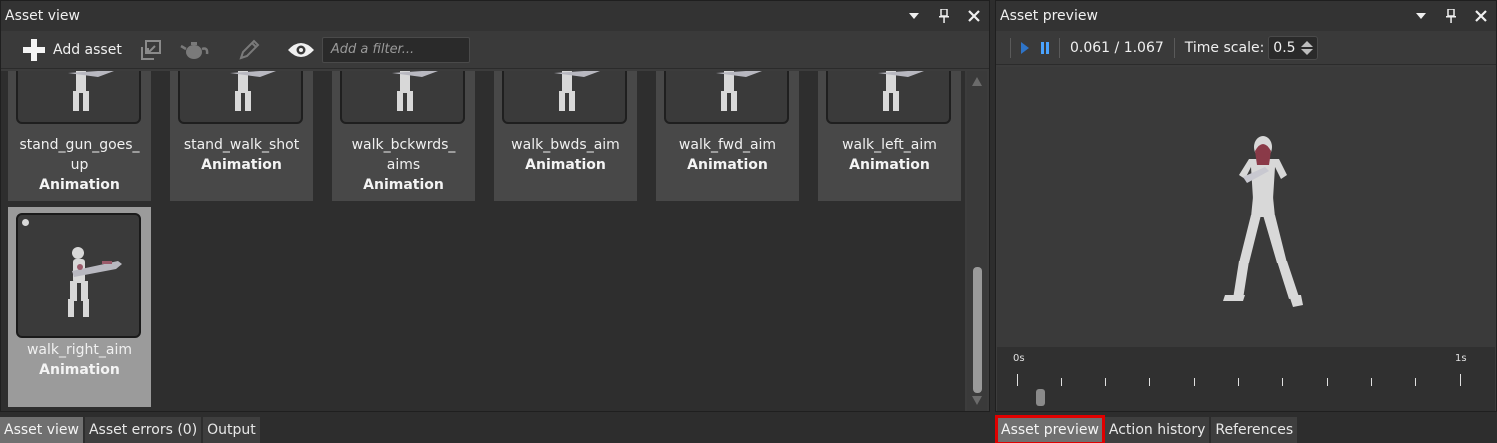 The image size is (1497, 443). Describe the element at coordinates (1307, 51) in the screenshot. I see `stepper-down-arrow-icon` at that location.